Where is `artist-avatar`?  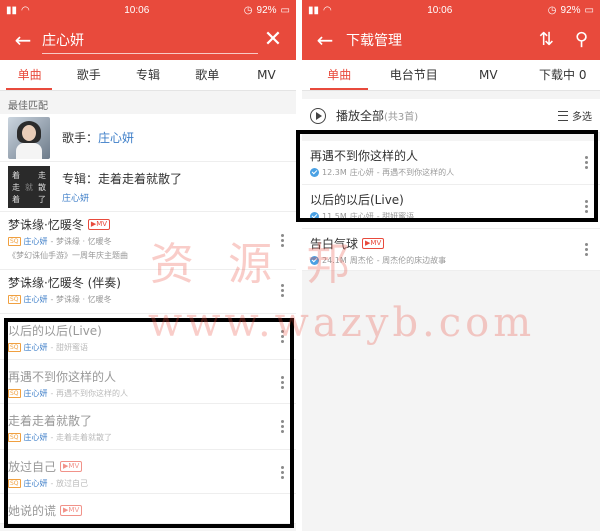 artist-avatar is located at coordinates (29, 137).